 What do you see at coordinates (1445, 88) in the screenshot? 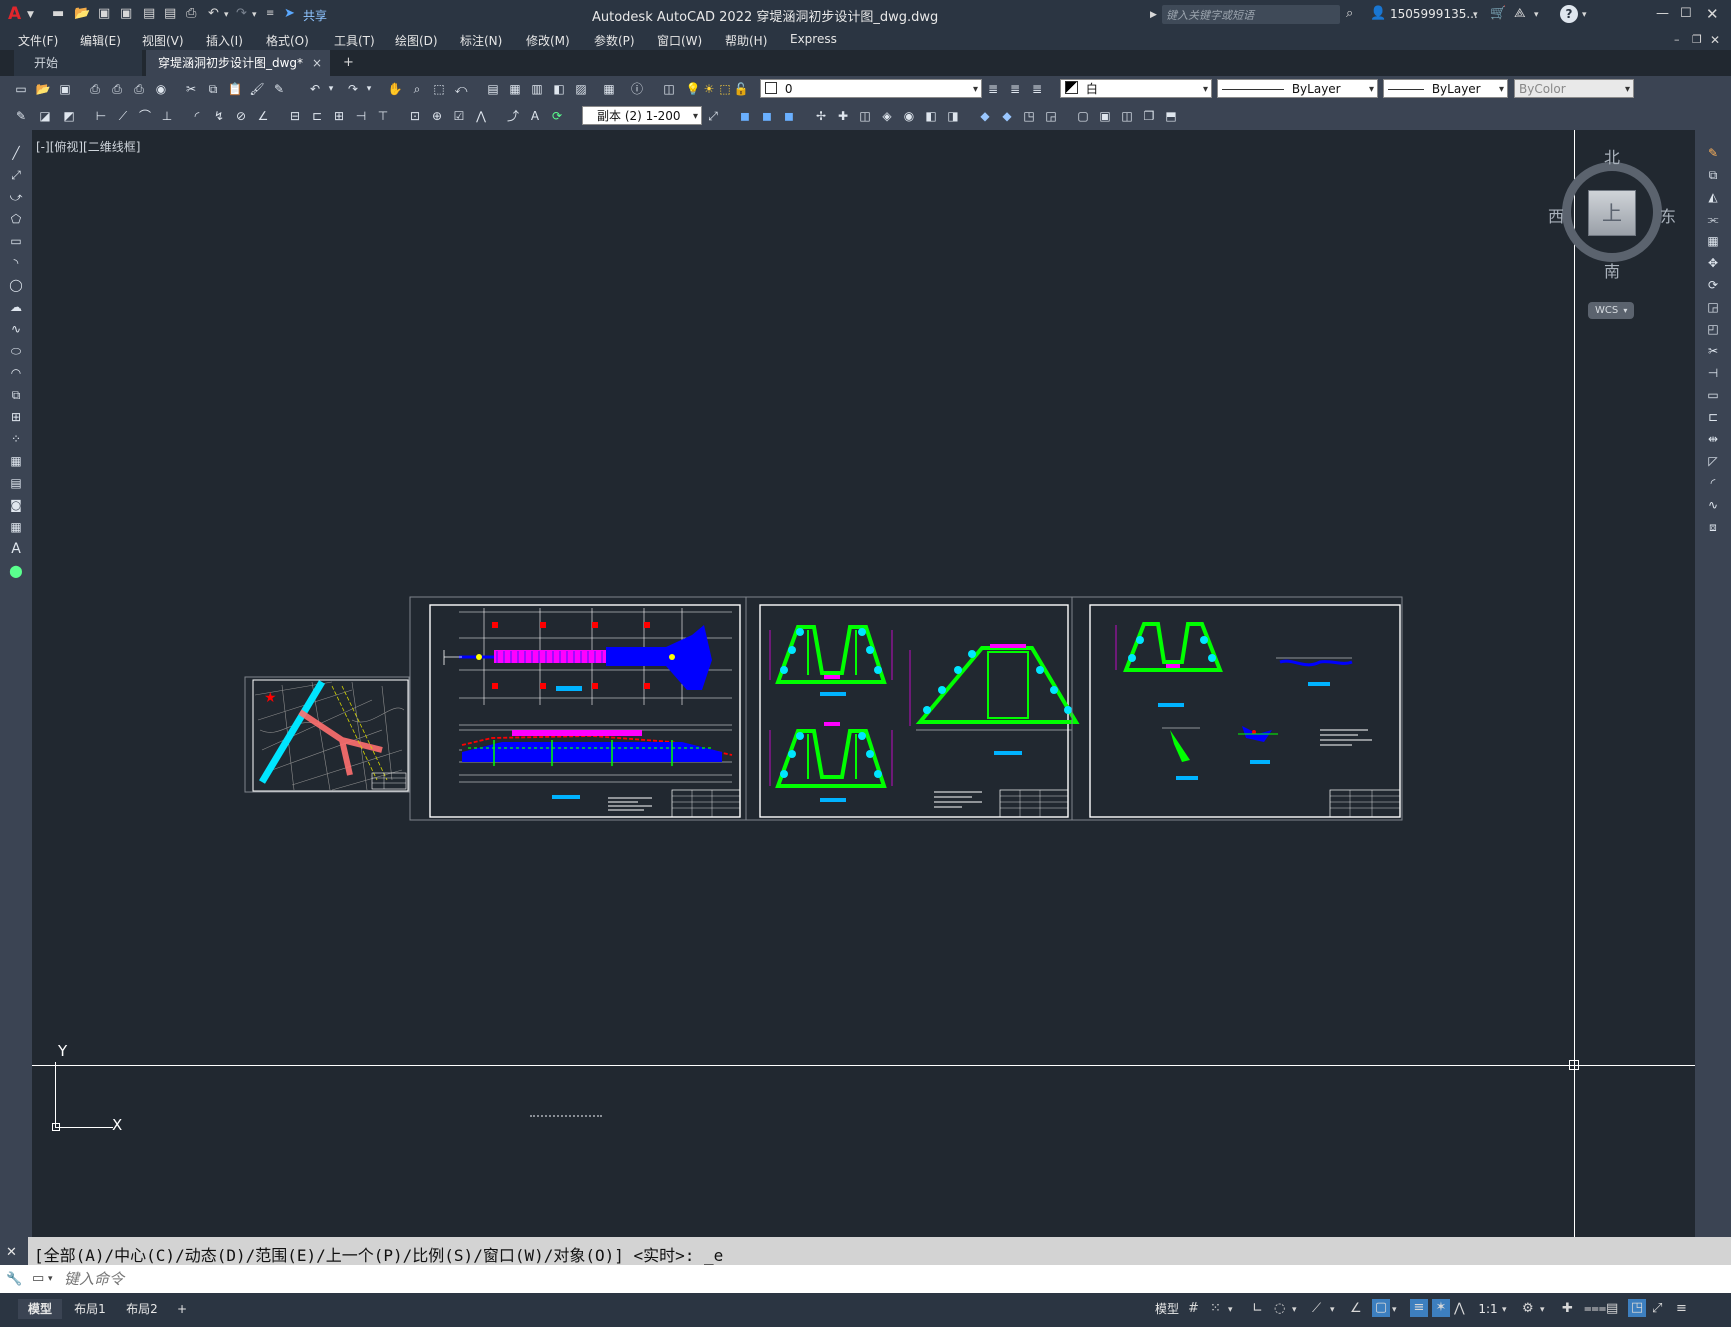
I see `lineweight-combo: ByLayer ▾` at bounding box center [1445, 88].